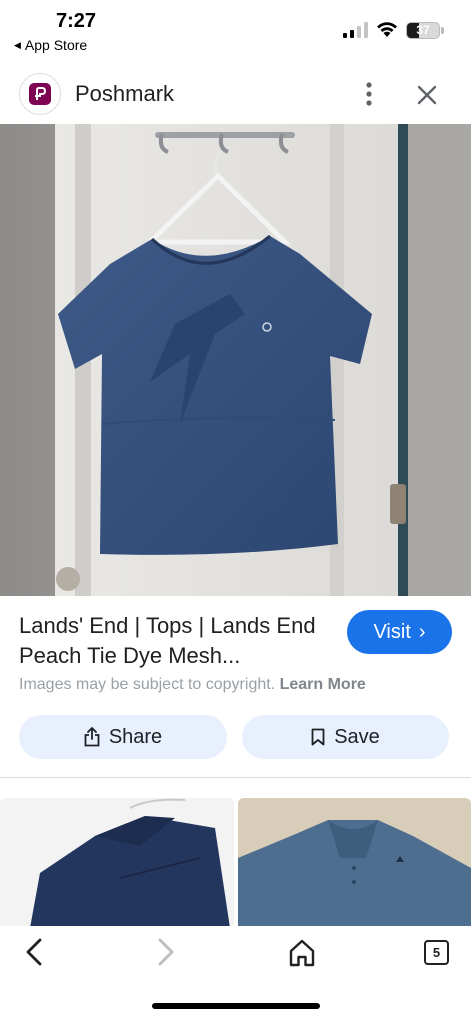 The width and height of the screenshot is (471, 1020). Describe the element at coordinates (124, 94) in the screenshot. I see `source-name: Poshmark` at that location.